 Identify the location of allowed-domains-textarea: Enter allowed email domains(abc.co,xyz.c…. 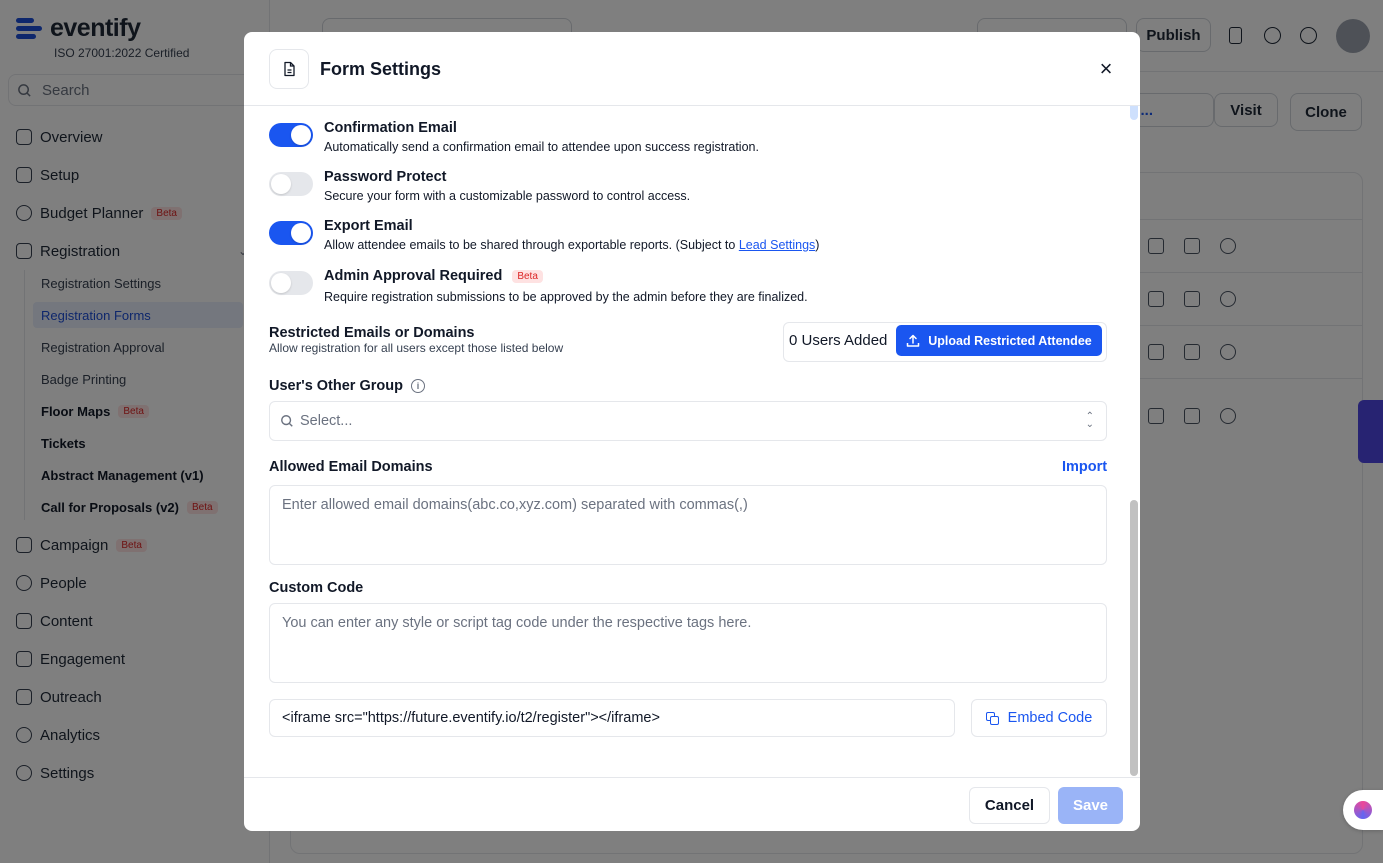
(688, 525).